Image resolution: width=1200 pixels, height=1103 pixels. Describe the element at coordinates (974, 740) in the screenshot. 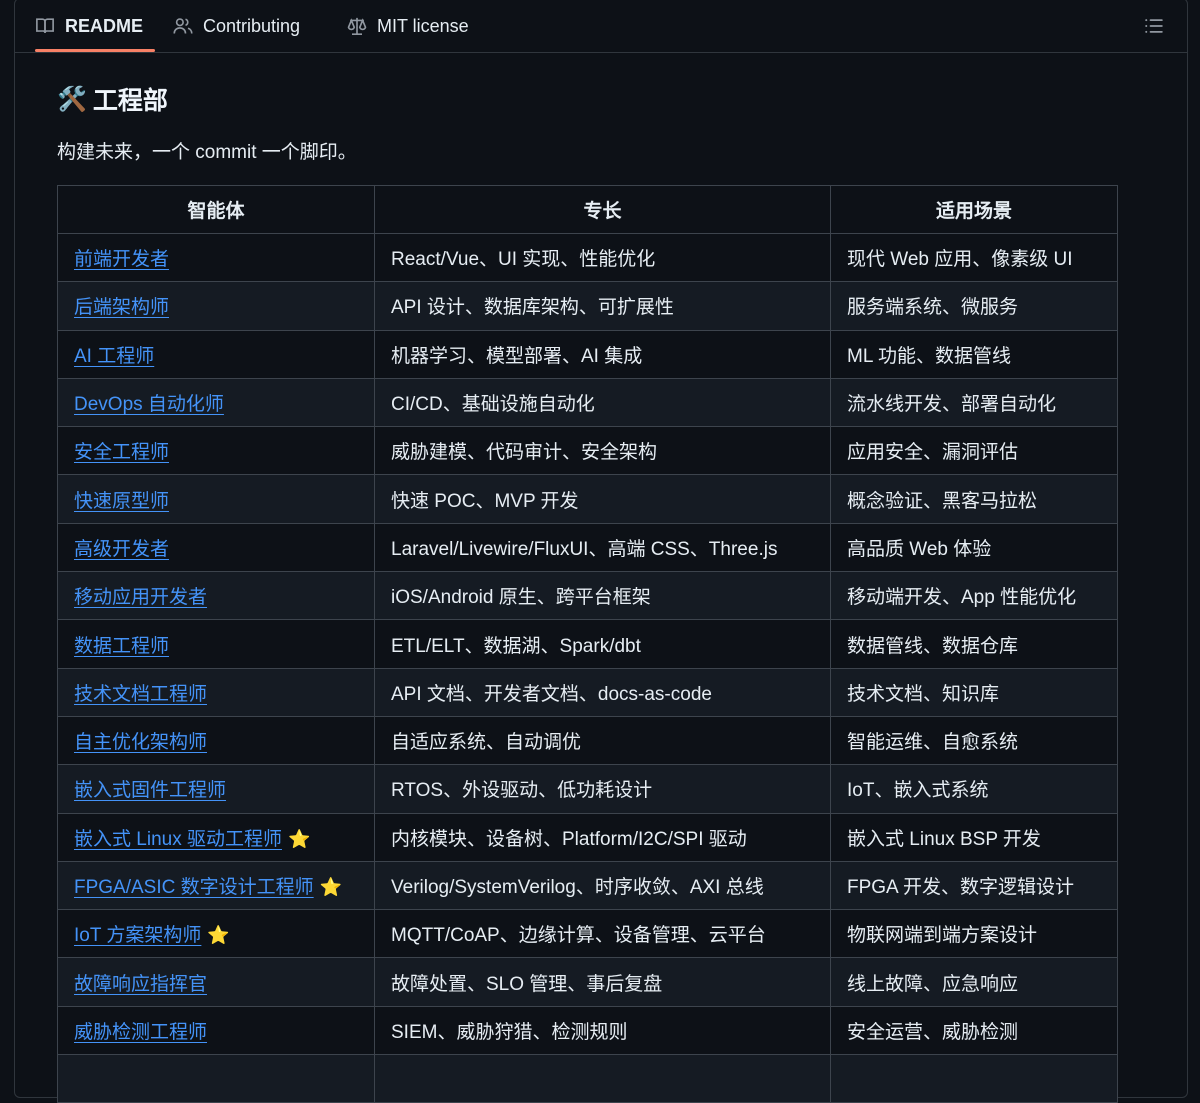

I see `cell-scenario: 智能运维、自愈系统` at that location.